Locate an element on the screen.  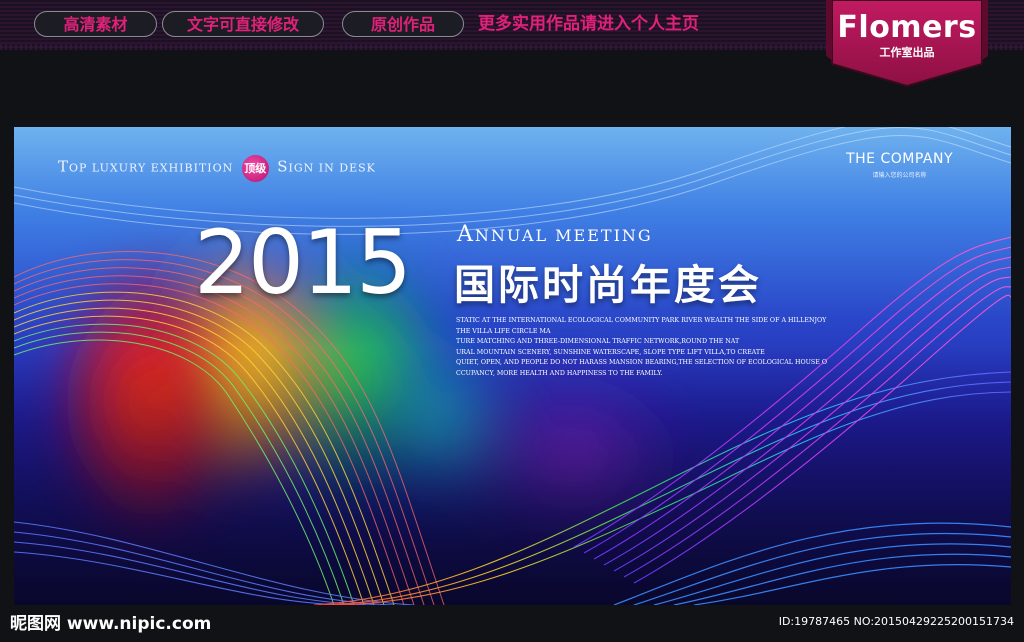
studio-brand-badge: Flomers 工作室出品 is located at coordinates (907, 44).